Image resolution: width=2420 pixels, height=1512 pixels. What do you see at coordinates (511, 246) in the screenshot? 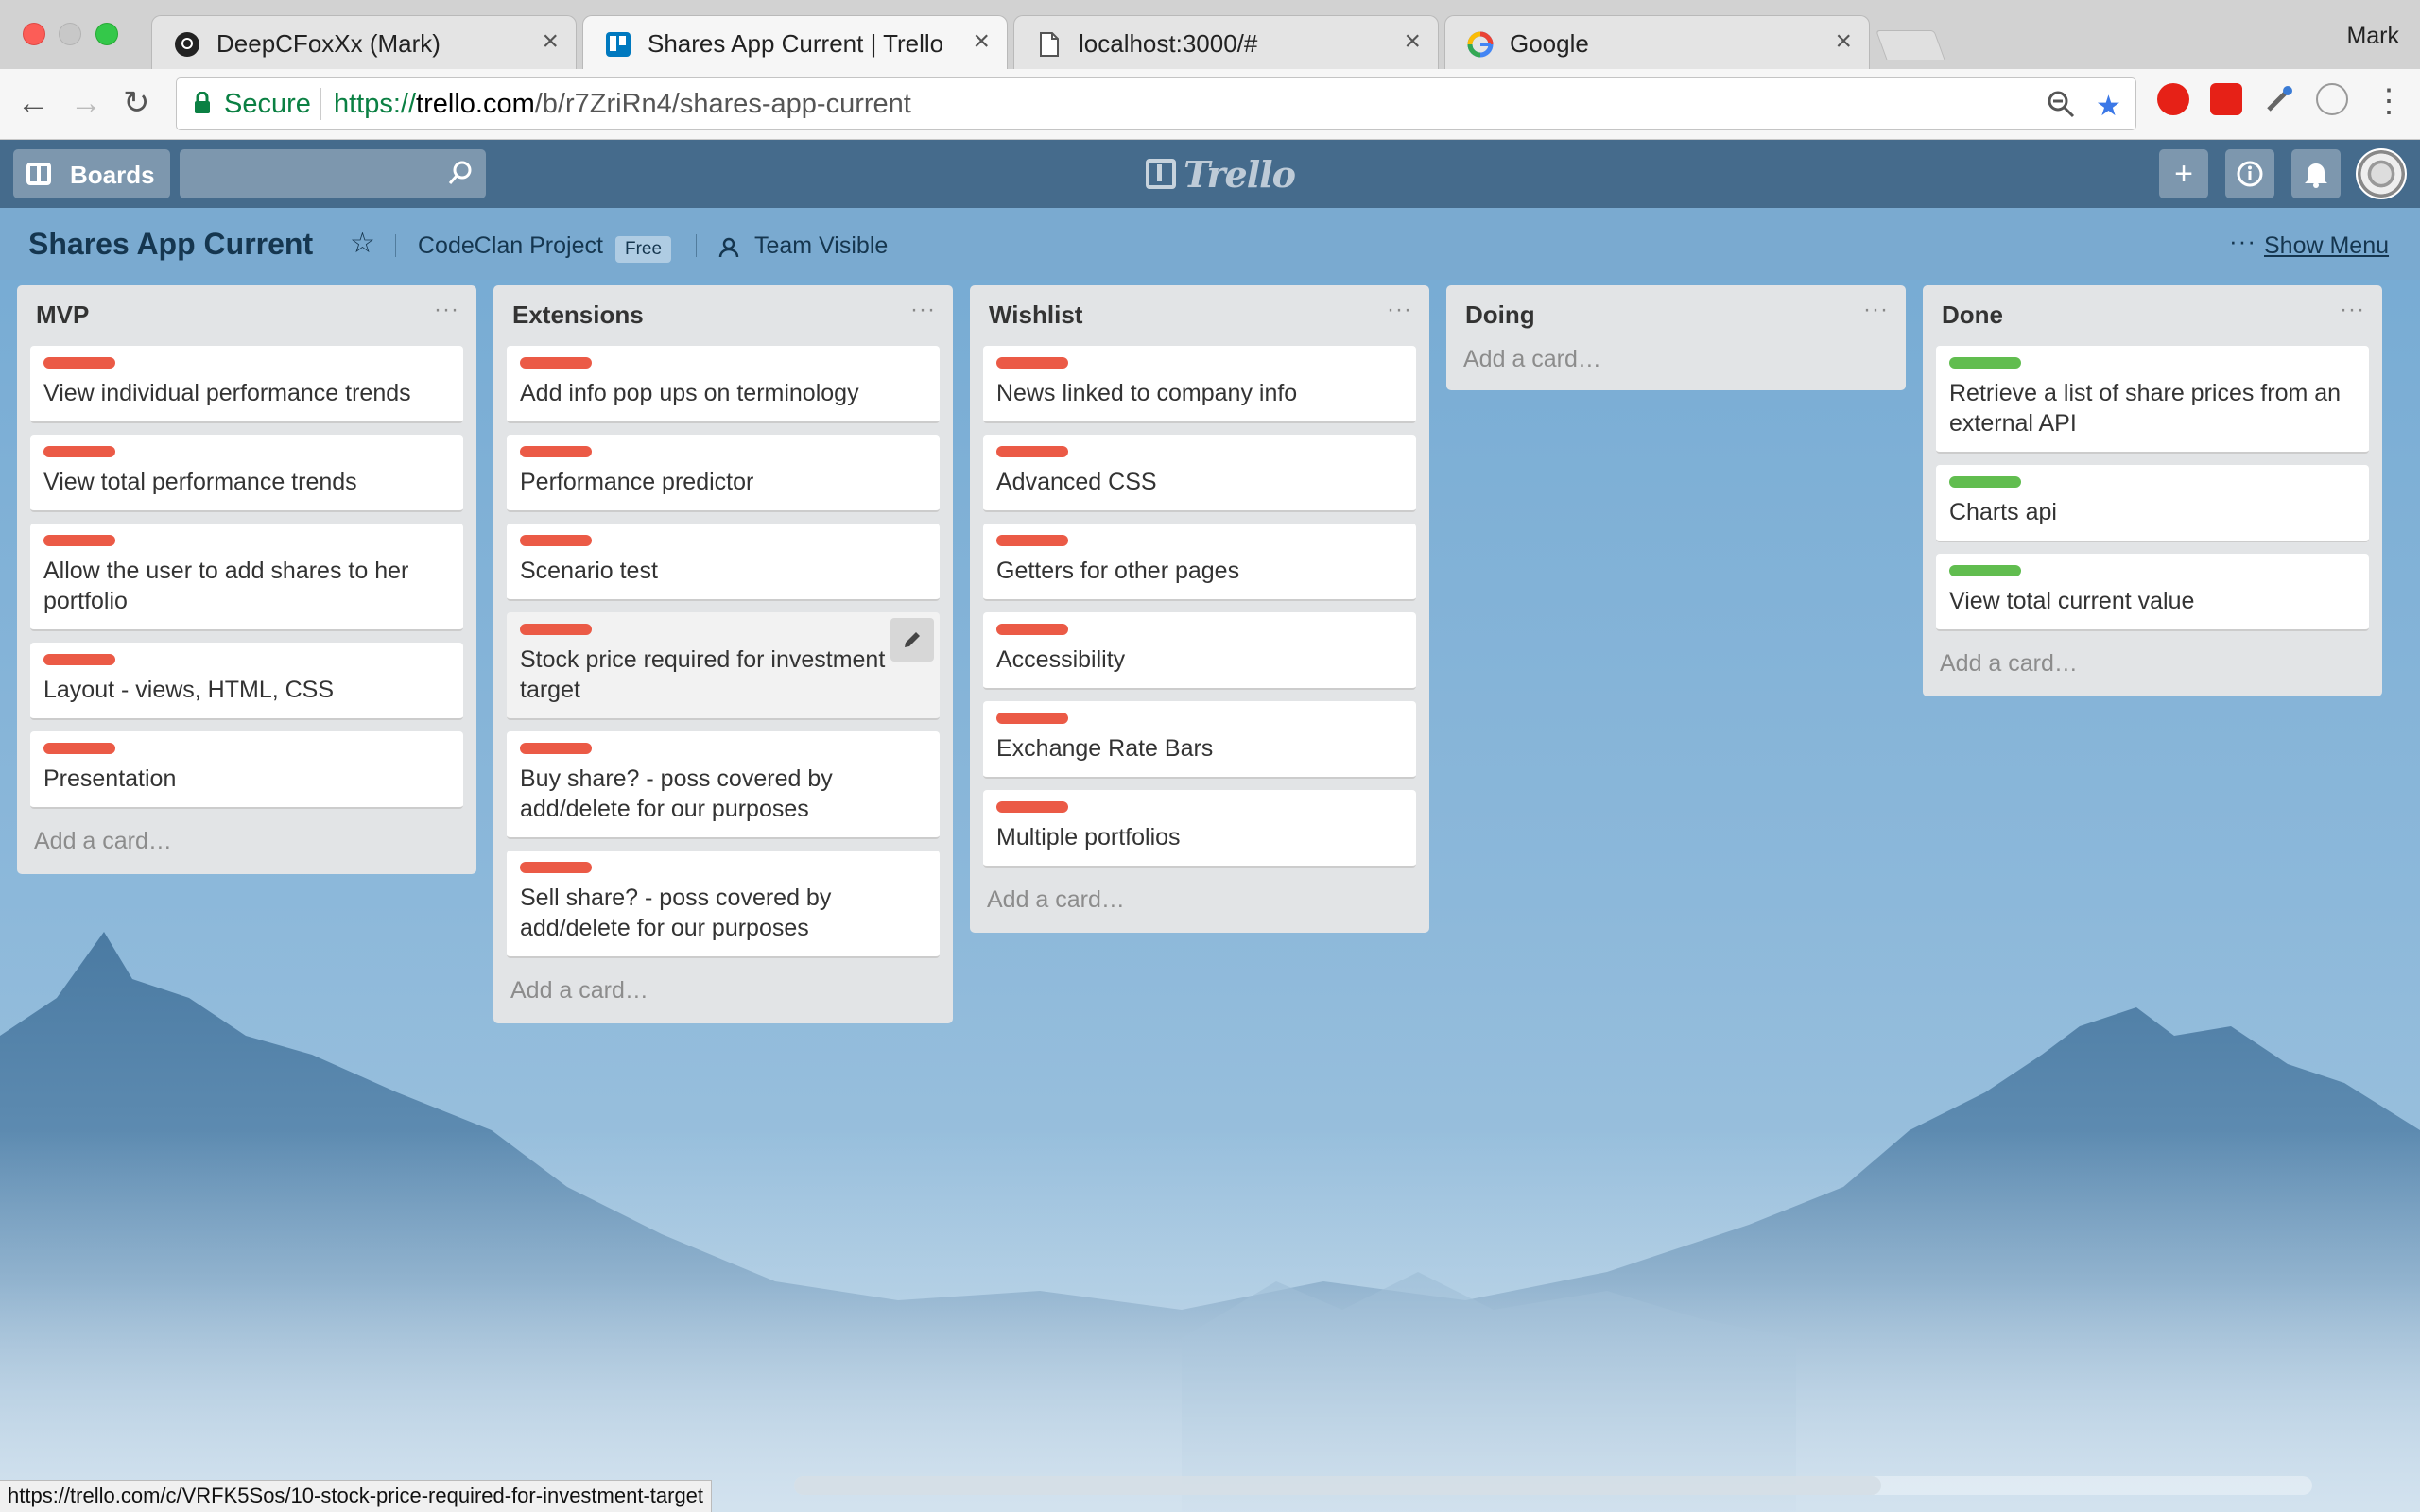
I see `team-name: CodeClan Project` at bounding box center [511, 246].